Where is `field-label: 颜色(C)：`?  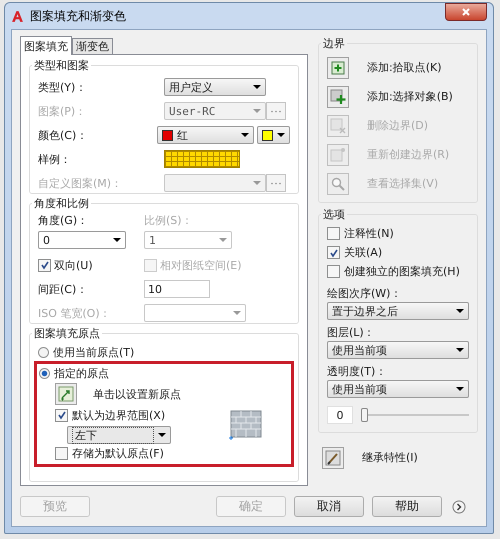 field-label: 颜色(C)： is located at coordinates (63, 135).